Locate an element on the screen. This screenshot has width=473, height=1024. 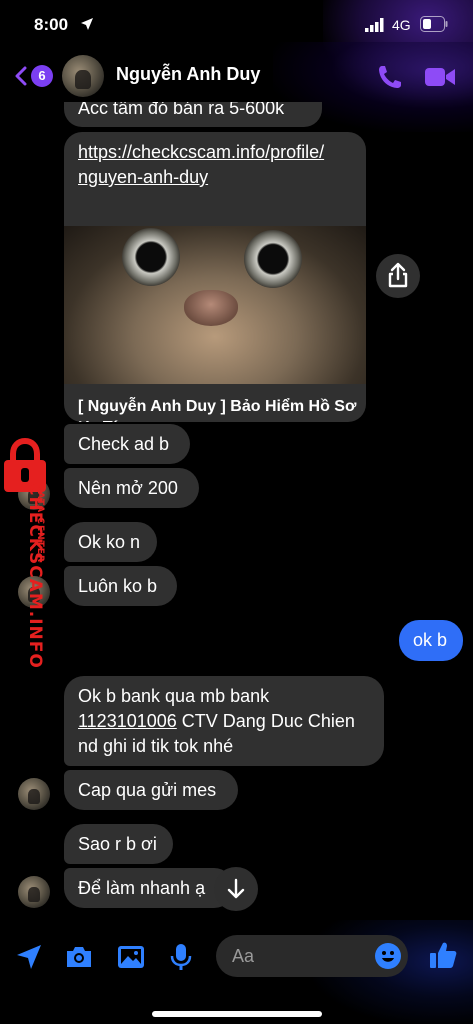
microphone-icon is located at coordinates (181, 957).